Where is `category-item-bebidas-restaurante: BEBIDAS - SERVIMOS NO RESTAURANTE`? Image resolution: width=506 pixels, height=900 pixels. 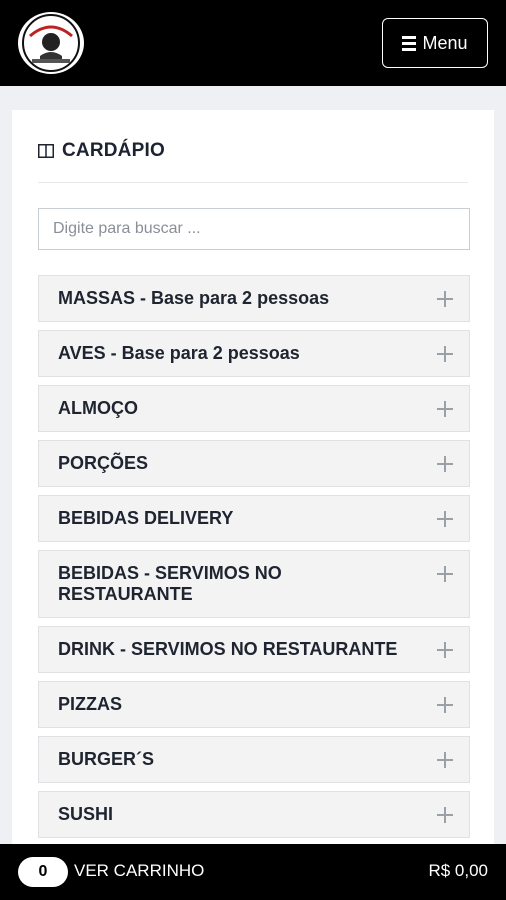
category-item-bebidas-restaurante: BEBIDAS - SERVIMOS NO RESTAURANTE is located at coordinates (254, 584).